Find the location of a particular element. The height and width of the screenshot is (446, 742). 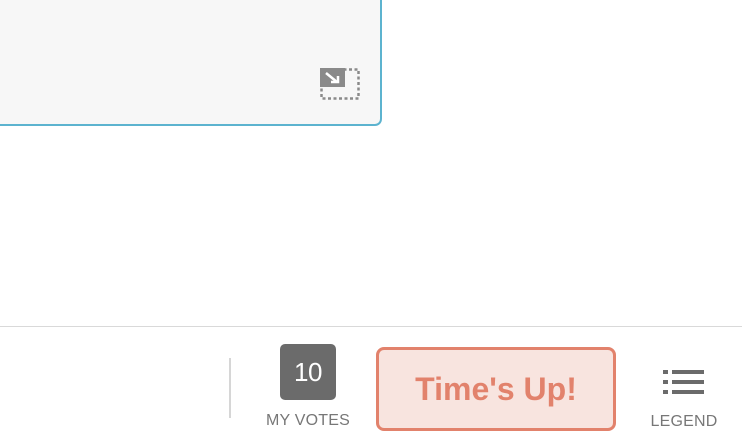

legend-label: LEGEND is located at coordinates (684, 421).